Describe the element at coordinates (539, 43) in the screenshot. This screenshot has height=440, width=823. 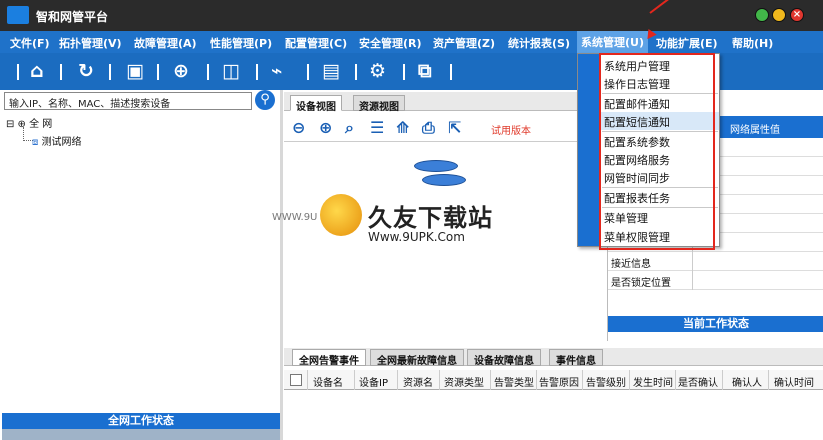
I see `menu-reports: 统计报表(S)` at that location.